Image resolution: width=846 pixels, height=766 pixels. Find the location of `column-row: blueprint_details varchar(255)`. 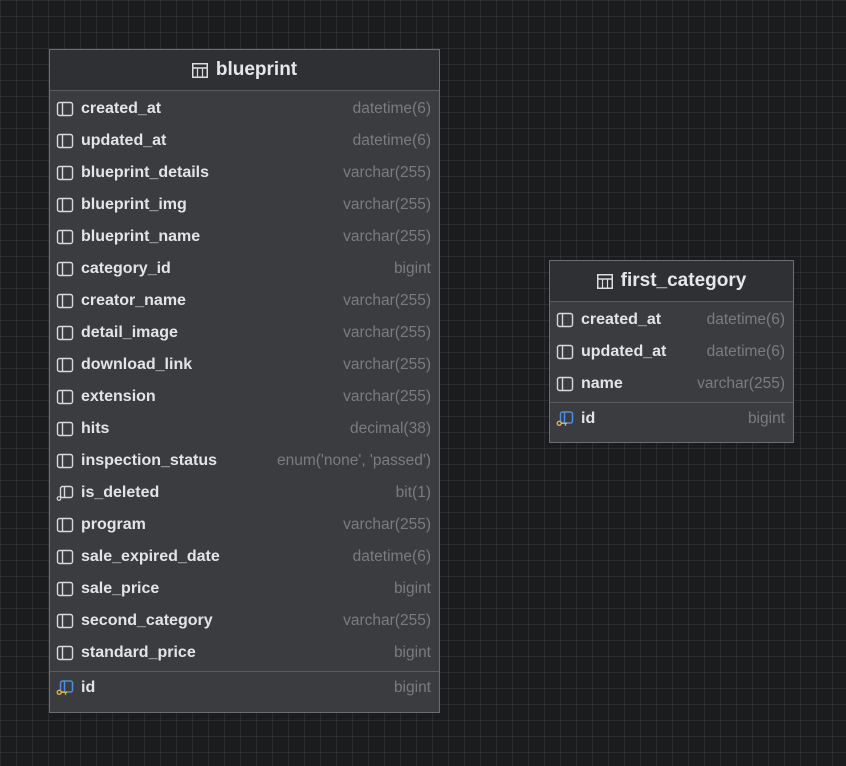

column-row: blueprint_details varchar(255) is located at coordinates (244, 173).